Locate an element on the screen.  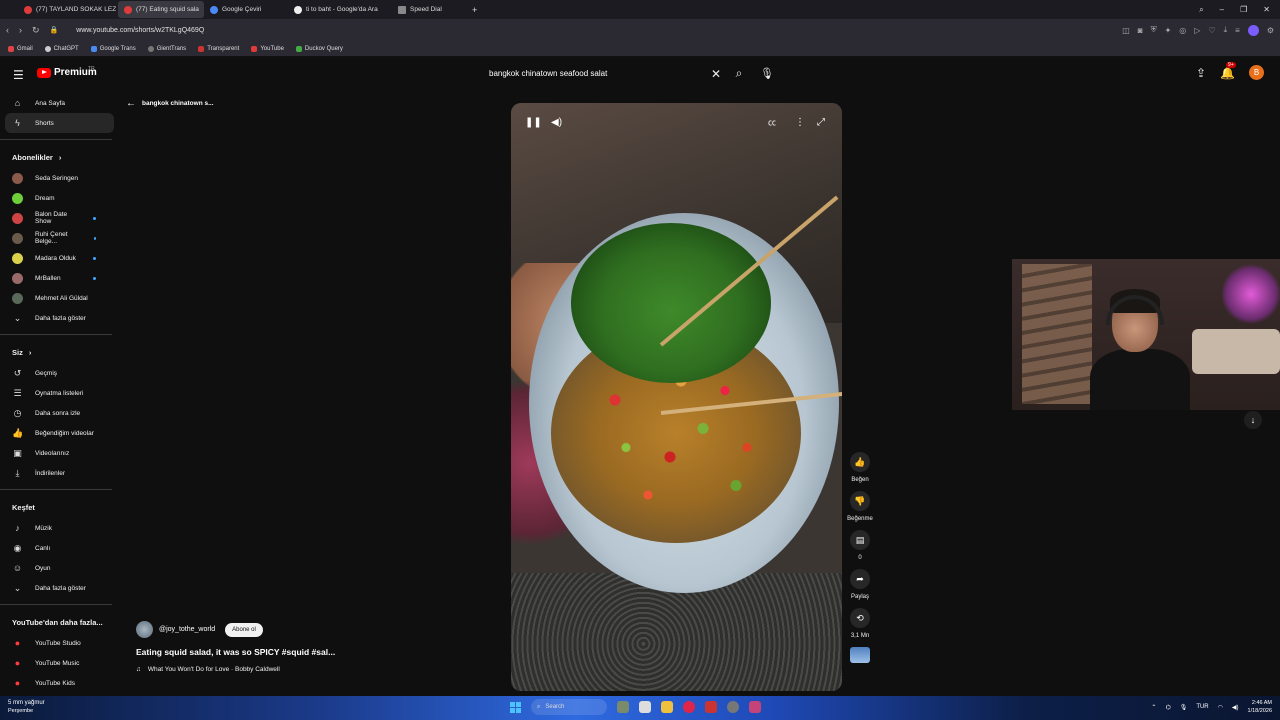
sidebar-item-you: ◷ Daha sonra izle is located at coordinates (57, 413).